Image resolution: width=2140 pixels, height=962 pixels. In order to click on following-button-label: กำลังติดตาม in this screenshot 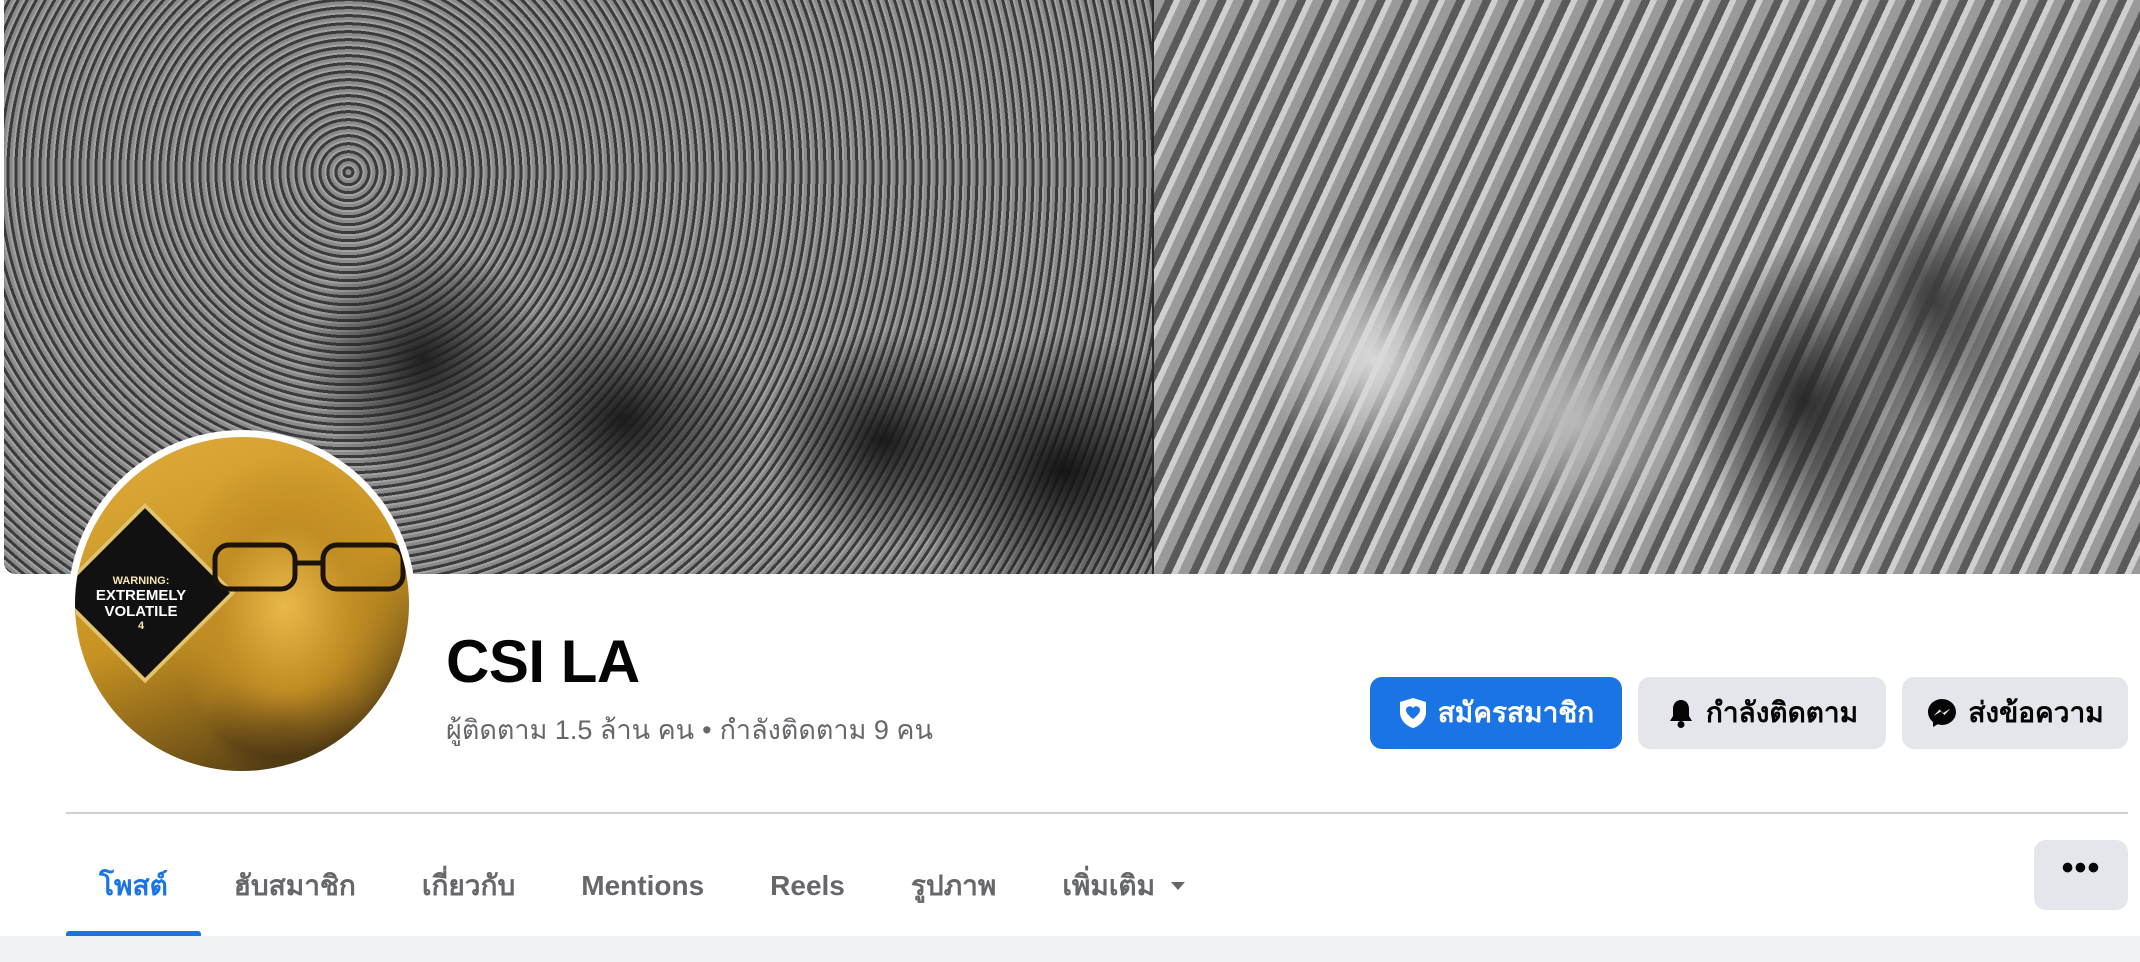, I will do `click(1782, 712)`.